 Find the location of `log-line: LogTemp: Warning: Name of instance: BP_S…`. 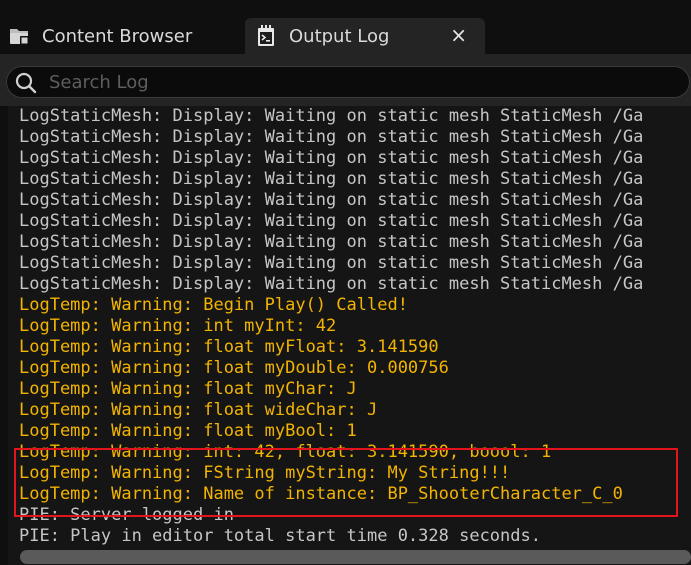

log-line: LogTemp: Warning: Name of instance: BP_S… is located at coordinates (321, 494).